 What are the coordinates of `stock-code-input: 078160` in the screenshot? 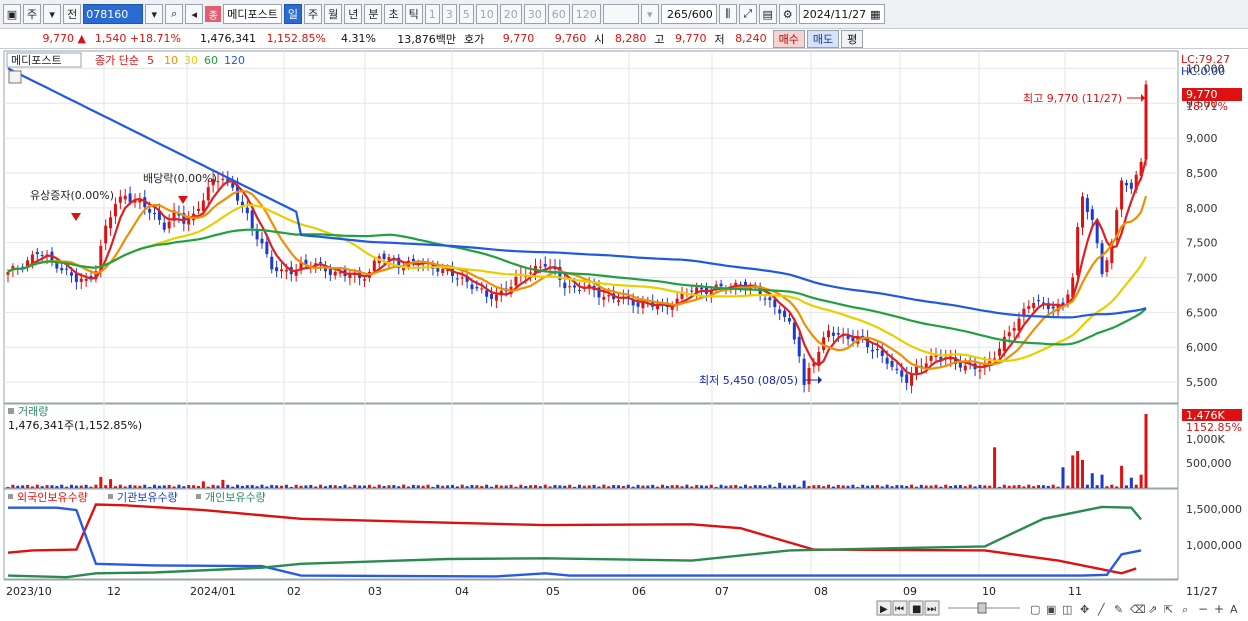 It's located at (113, 14).